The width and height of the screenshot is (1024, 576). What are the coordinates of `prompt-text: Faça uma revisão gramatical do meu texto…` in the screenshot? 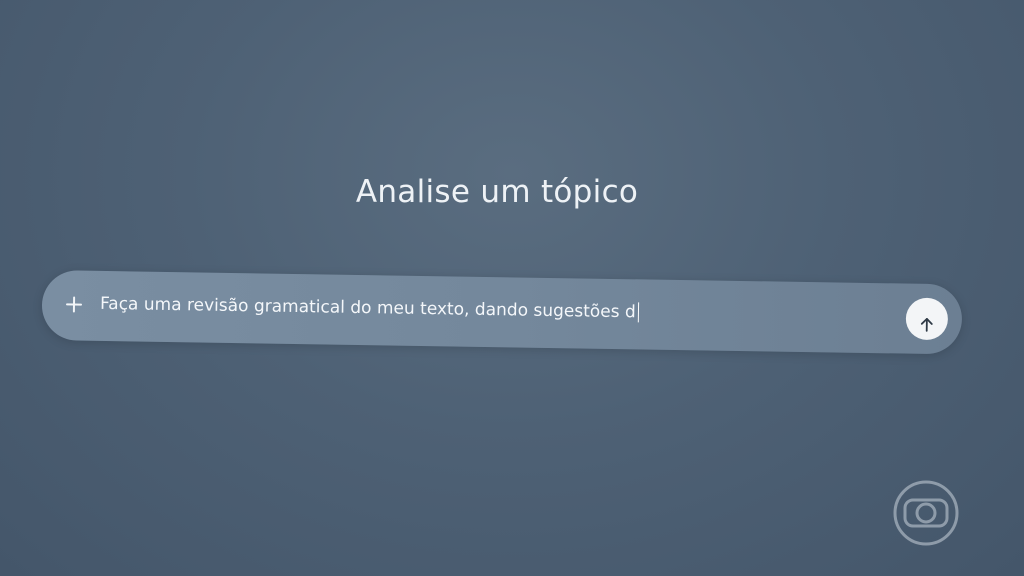 It's located at (367, 308).